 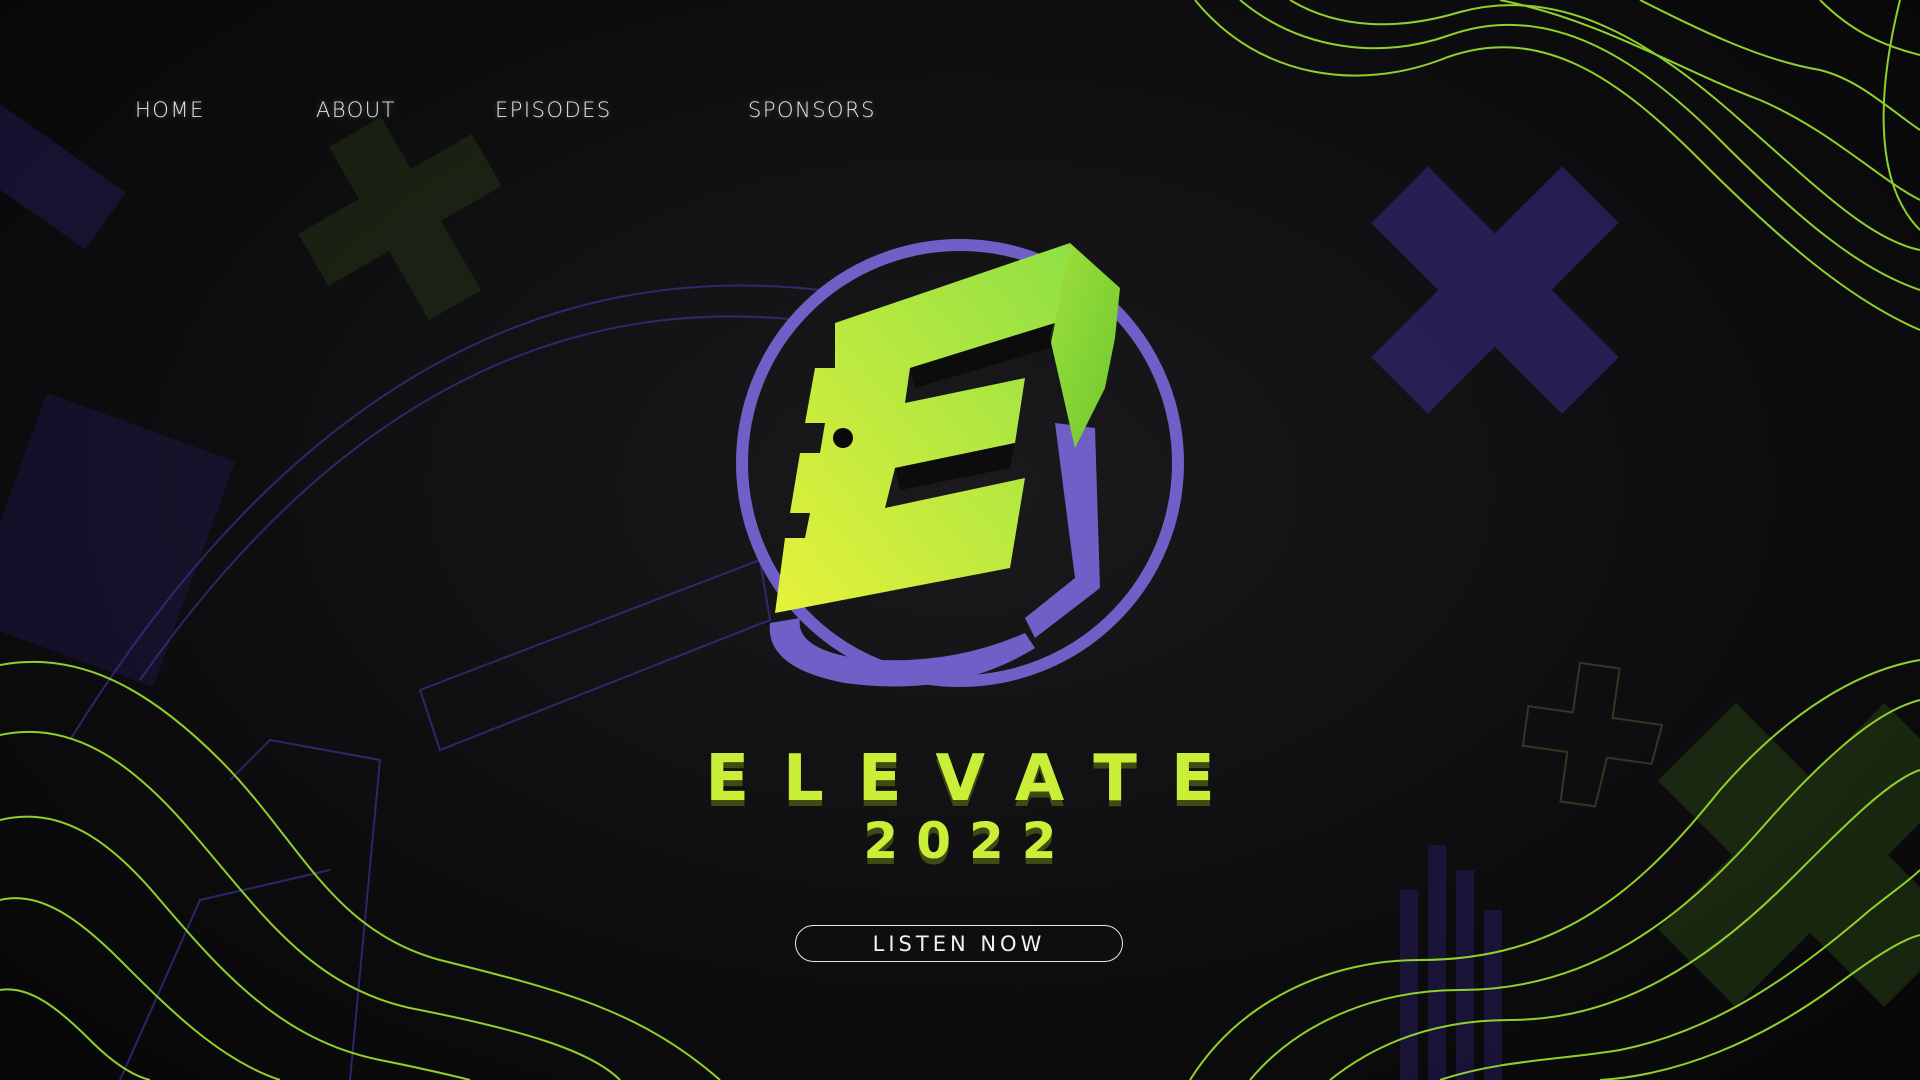 I want to click on nav-about-link: ABOUT, so click(x=356, y=110).